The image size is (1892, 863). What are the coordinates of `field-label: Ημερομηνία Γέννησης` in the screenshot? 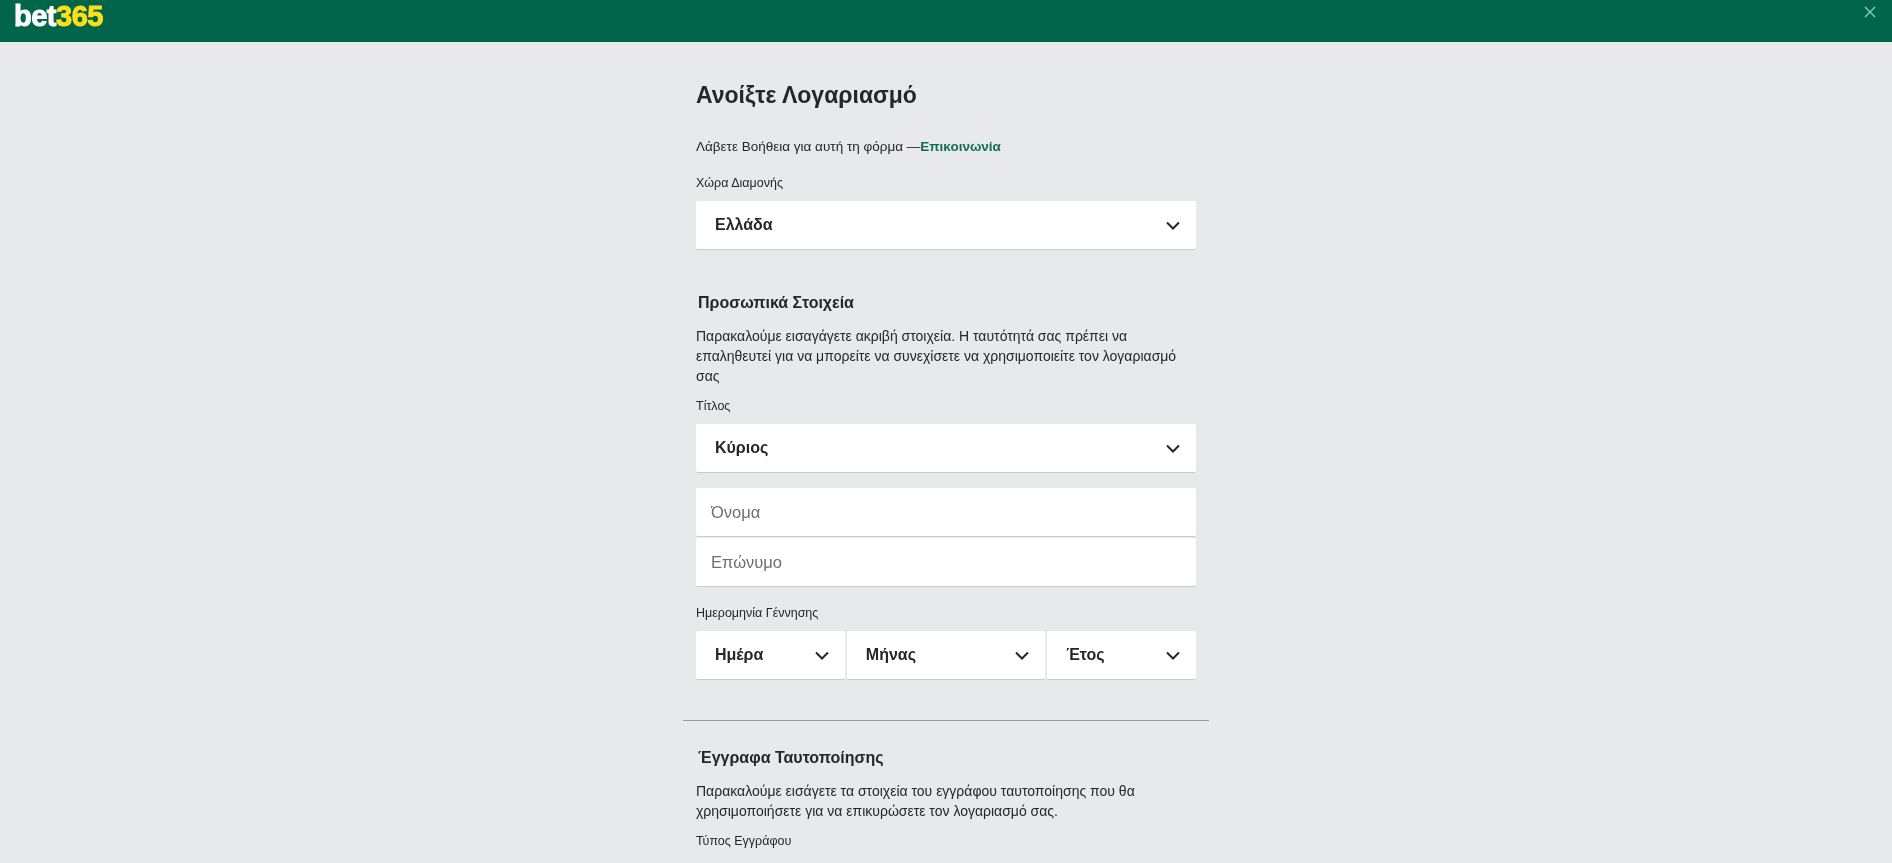 It's located at (758, 613).